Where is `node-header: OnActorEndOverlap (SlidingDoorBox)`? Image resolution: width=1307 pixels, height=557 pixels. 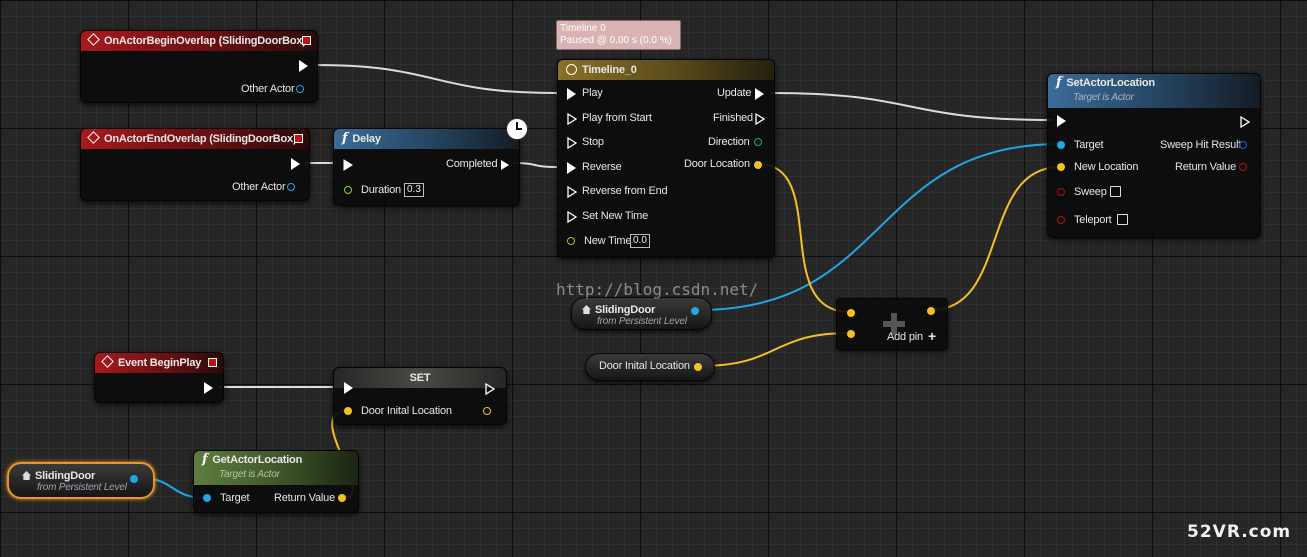 node-header: OnActorEndOverlap (SlidingDoorBox) is located at coordinates (195, 139).